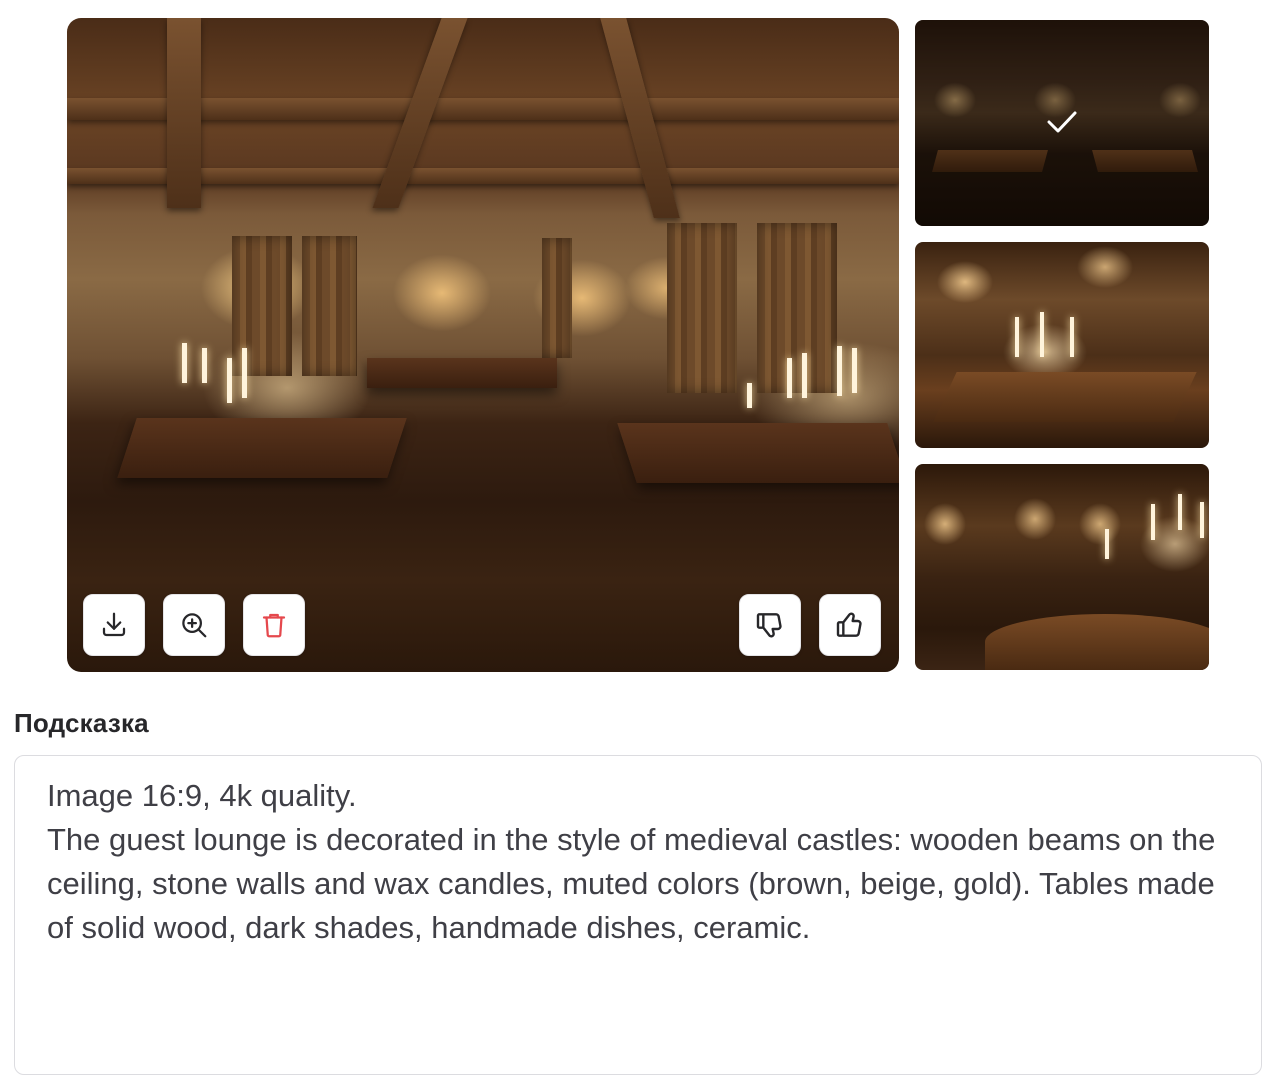 The width and height of the screenshot is (1274, 1092). I want to click on thumbs-up-icon, so click(849, 624).